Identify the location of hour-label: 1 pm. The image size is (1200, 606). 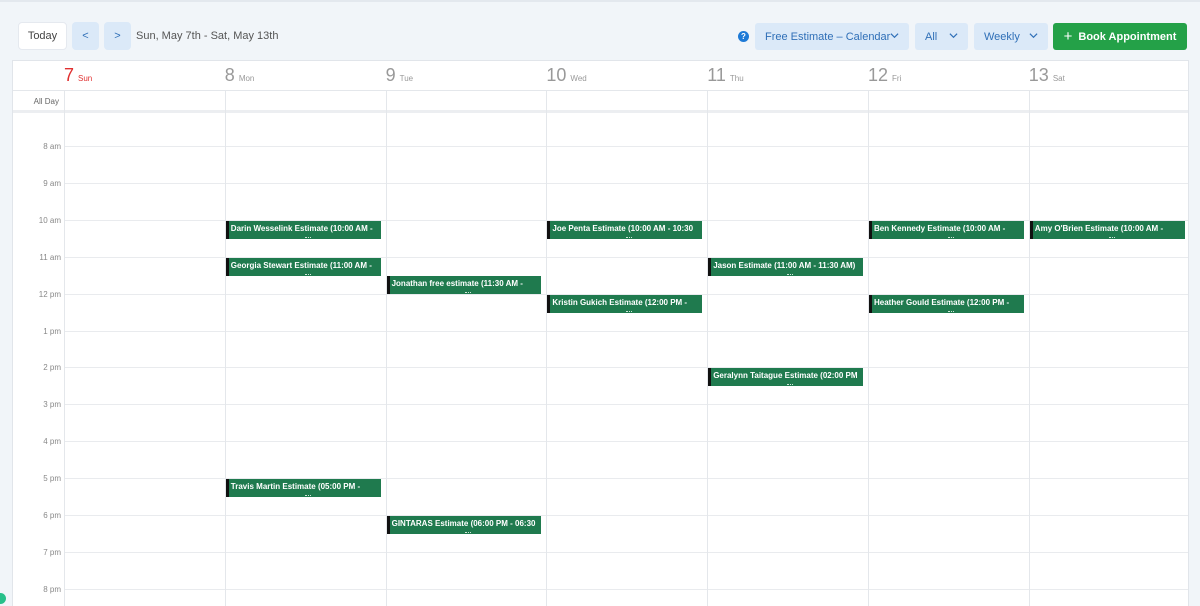
(52, 331).